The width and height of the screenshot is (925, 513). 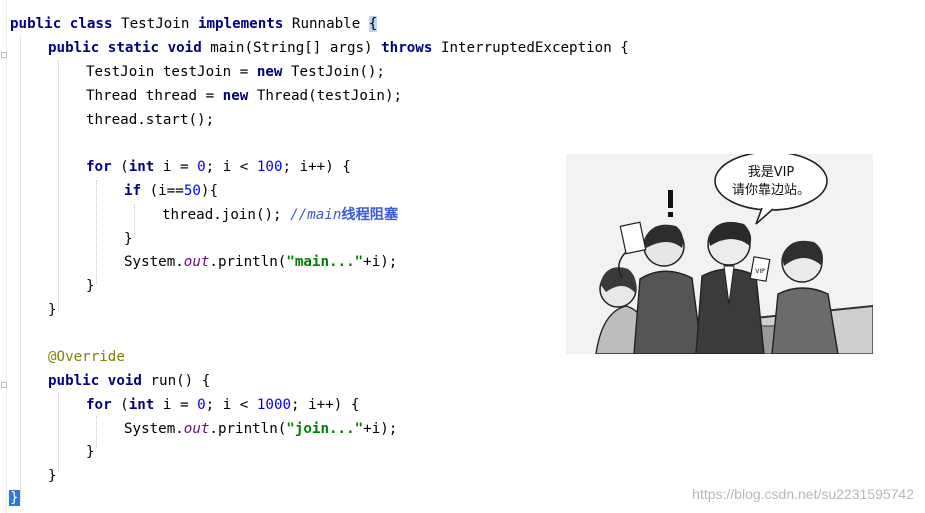 What do you see at coordinates (771, 172) in the screenshot?
I see `bubble-text-line1: 我是VIP` at bounding box center [771, 172].